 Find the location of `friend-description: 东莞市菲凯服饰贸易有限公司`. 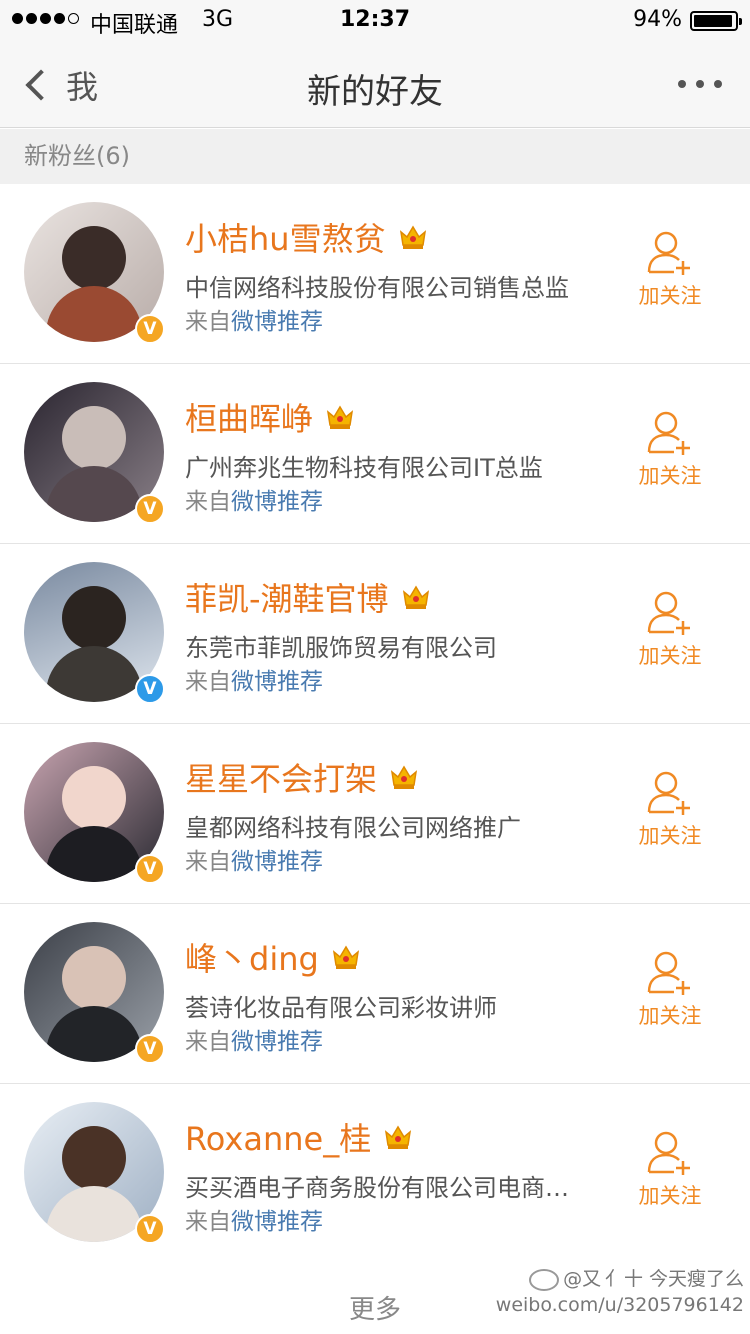

friend-description: 东莞市菲凯服饰贸易有限公司 is located at coordinates (341, 648).